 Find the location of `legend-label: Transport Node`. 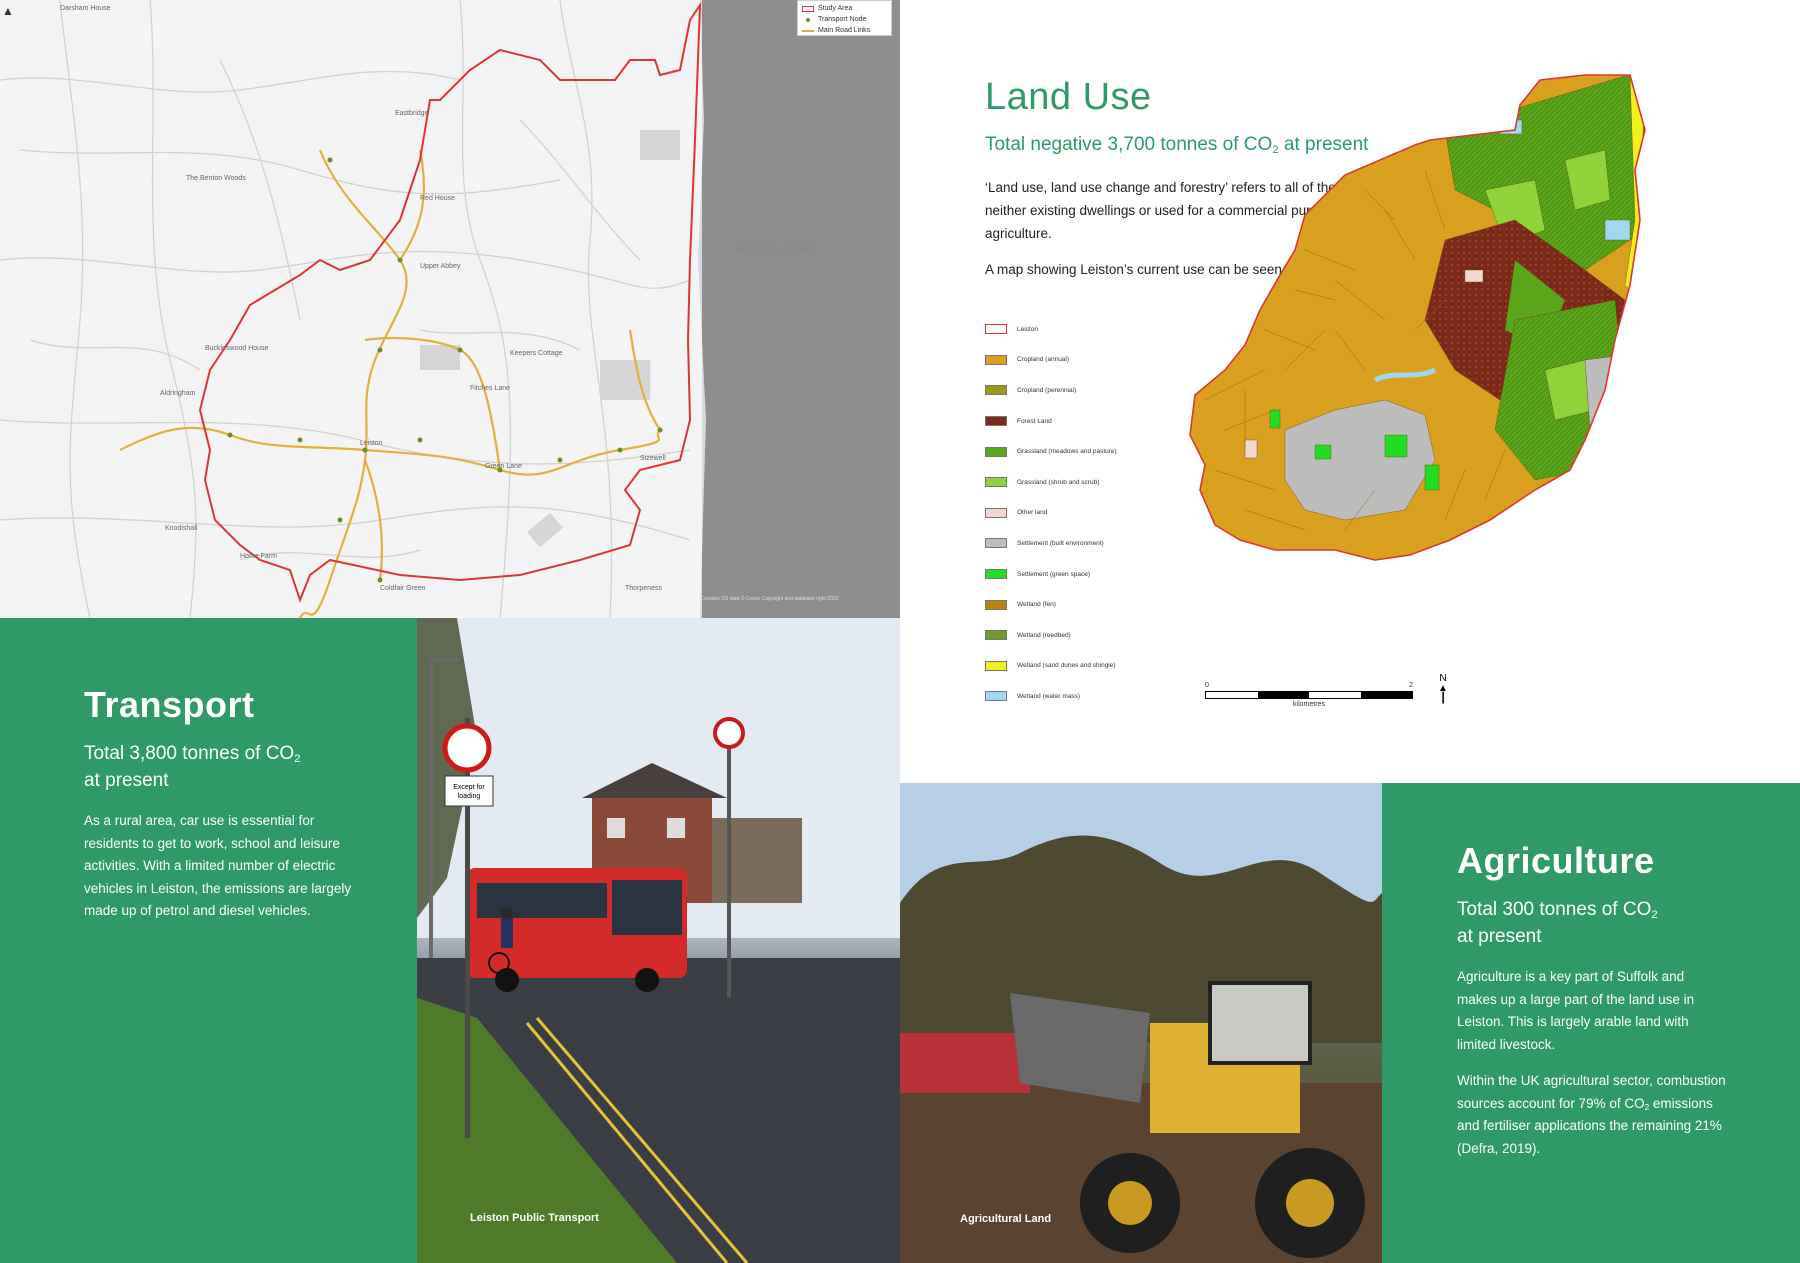

legend-label: Transport Node is located at coordinates (842, 19).